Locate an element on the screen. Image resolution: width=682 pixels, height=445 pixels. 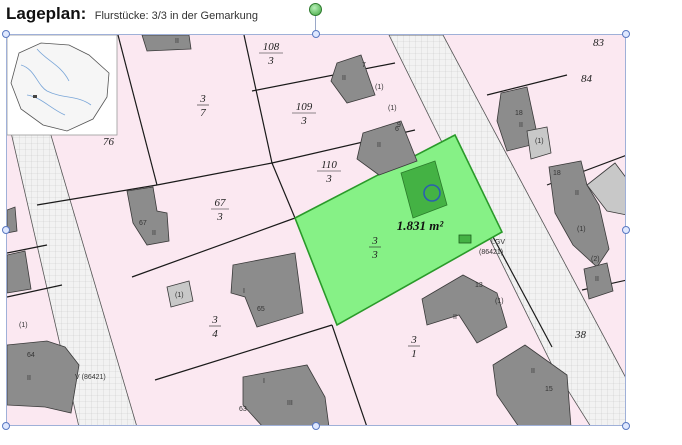
building-label: 9 is located at coordinates (399, 125).